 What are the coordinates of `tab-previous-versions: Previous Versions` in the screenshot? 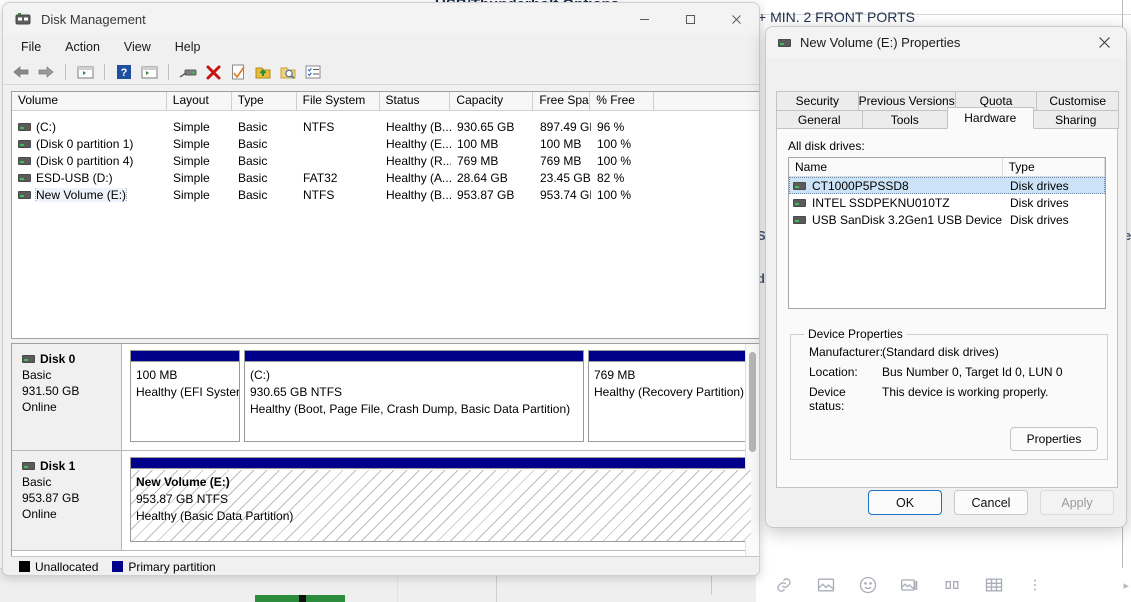 It's located at (906, 100).